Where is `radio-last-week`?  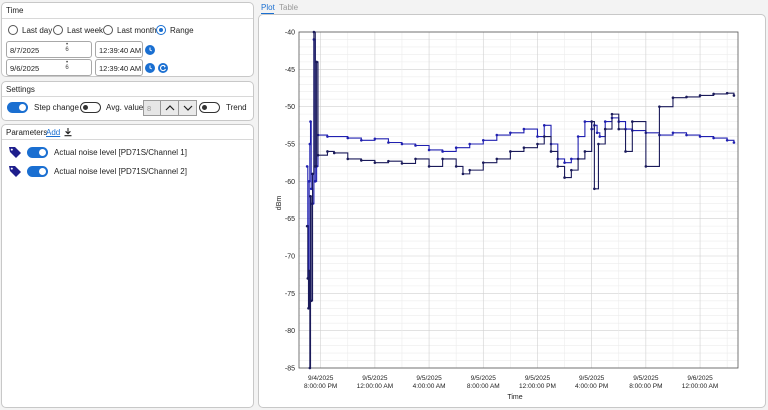
radio-last-week is located at coordinates (58, 30).